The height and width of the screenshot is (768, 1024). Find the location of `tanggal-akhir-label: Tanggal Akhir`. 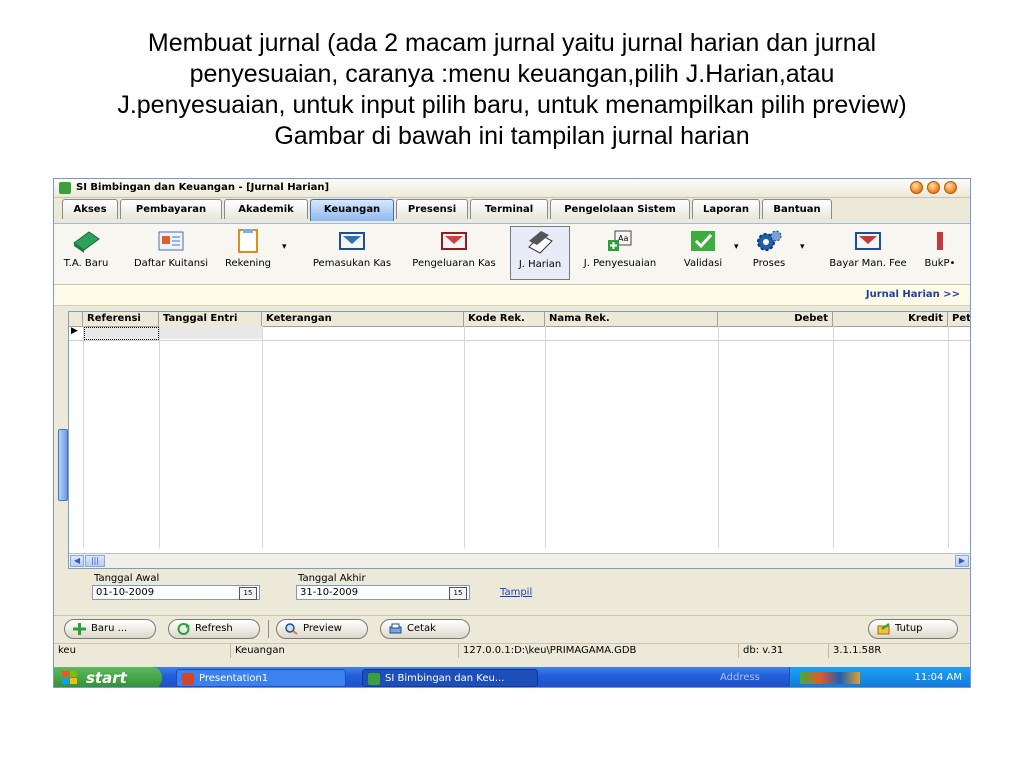

tanggal-akhir-label: Tanggal Akhir is located at coordinates (332, 578).